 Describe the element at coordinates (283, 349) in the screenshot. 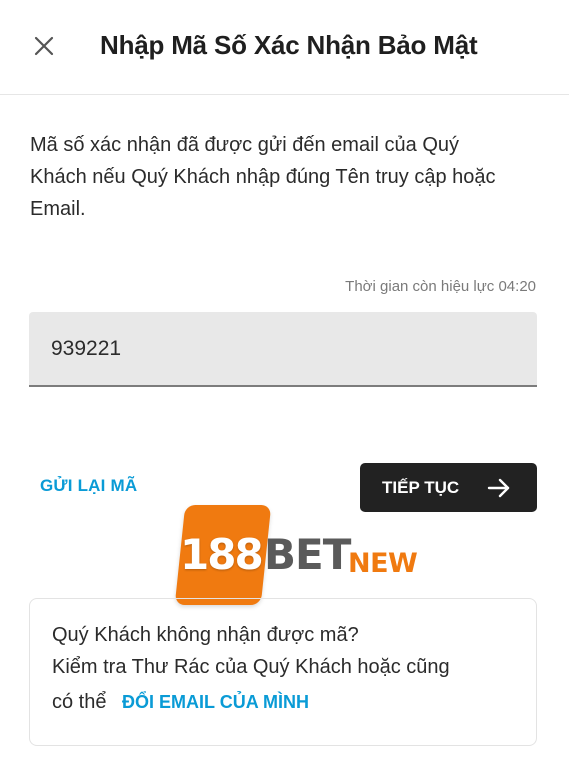

I see `verification-code-input` at that location.